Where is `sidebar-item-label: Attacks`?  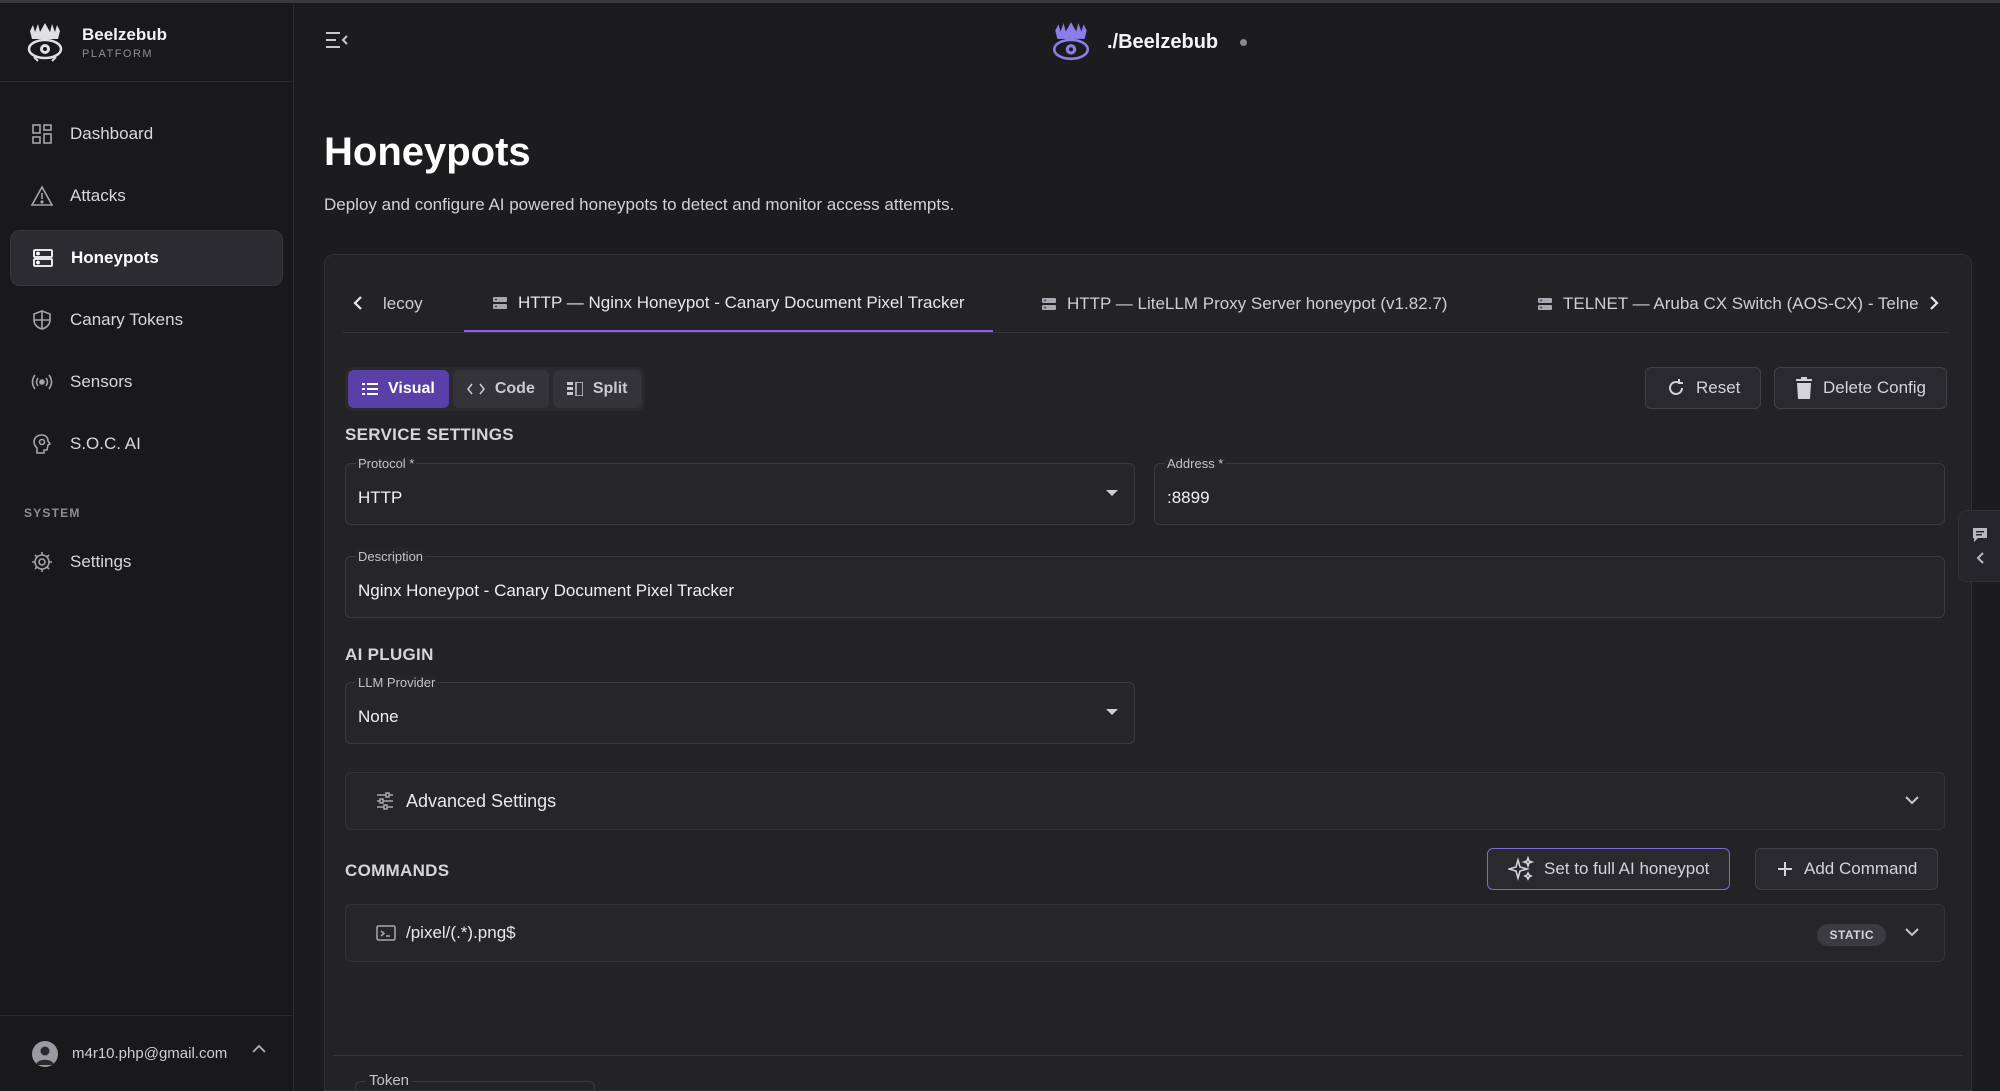 sidebar-item-label: Attacks is located at coordinates (98, 195).